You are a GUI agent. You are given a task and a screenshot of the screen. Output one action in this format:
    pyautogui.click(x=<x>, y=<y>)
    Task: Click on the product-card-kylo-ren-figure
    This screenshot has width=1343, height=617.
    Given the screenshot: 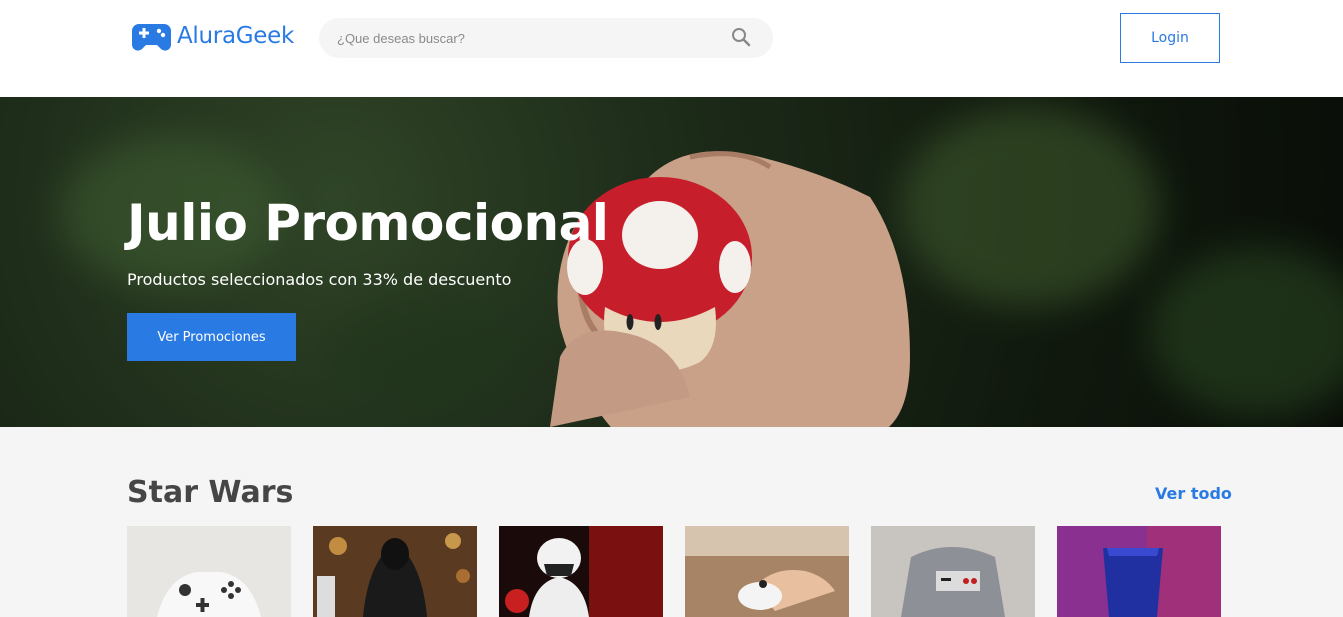 What is the action you would take?
    pyautogui.click(x=395, y=571)
    